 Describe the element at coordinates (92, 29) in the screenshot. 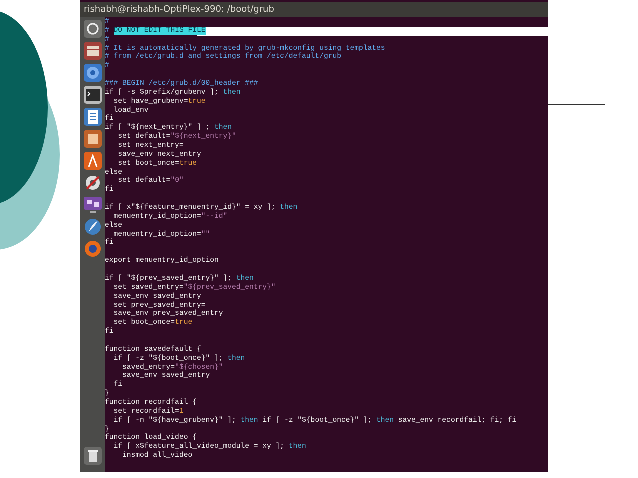

I see `circle-logo-icon` at that location.